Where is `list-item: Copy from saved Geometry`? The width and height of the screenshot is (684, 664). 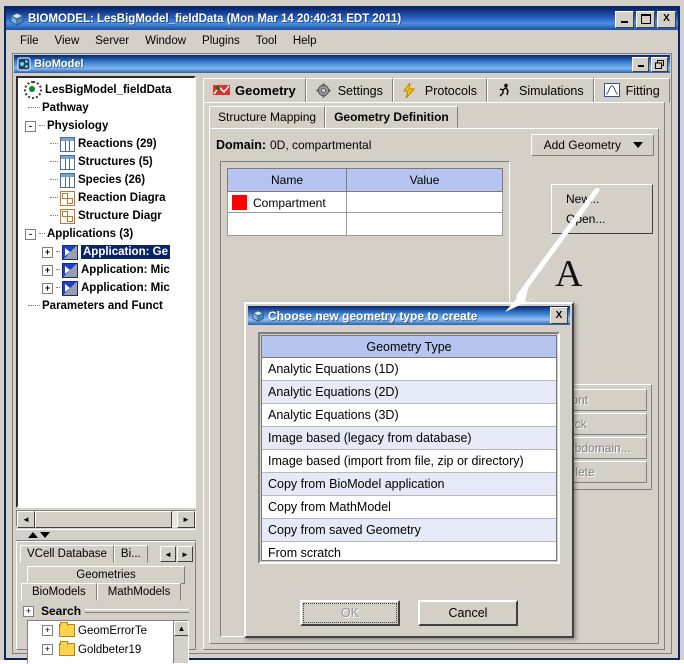
list-item: Copy from saved Geometry is located at coordinates (409, 530).